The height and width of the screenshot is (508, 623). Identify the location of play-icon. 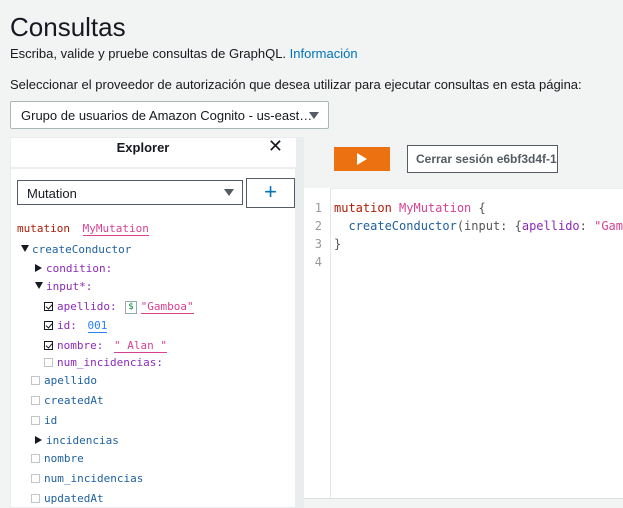
(362, 159).